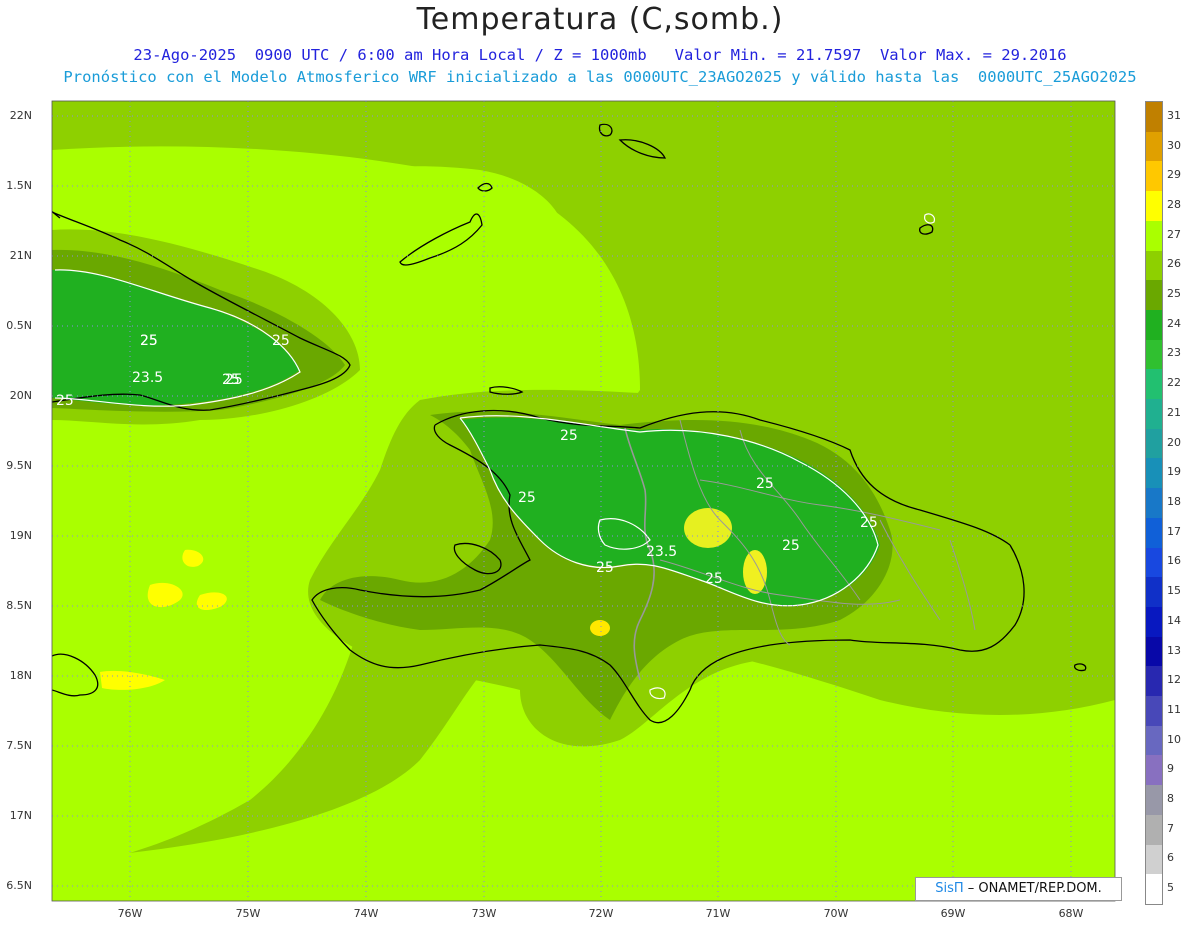 This screenshot has height=927, width=1200. Describe the element at coordinates (1174, 442) in the screenshot. I see `colorbar-label: 20` at that location.